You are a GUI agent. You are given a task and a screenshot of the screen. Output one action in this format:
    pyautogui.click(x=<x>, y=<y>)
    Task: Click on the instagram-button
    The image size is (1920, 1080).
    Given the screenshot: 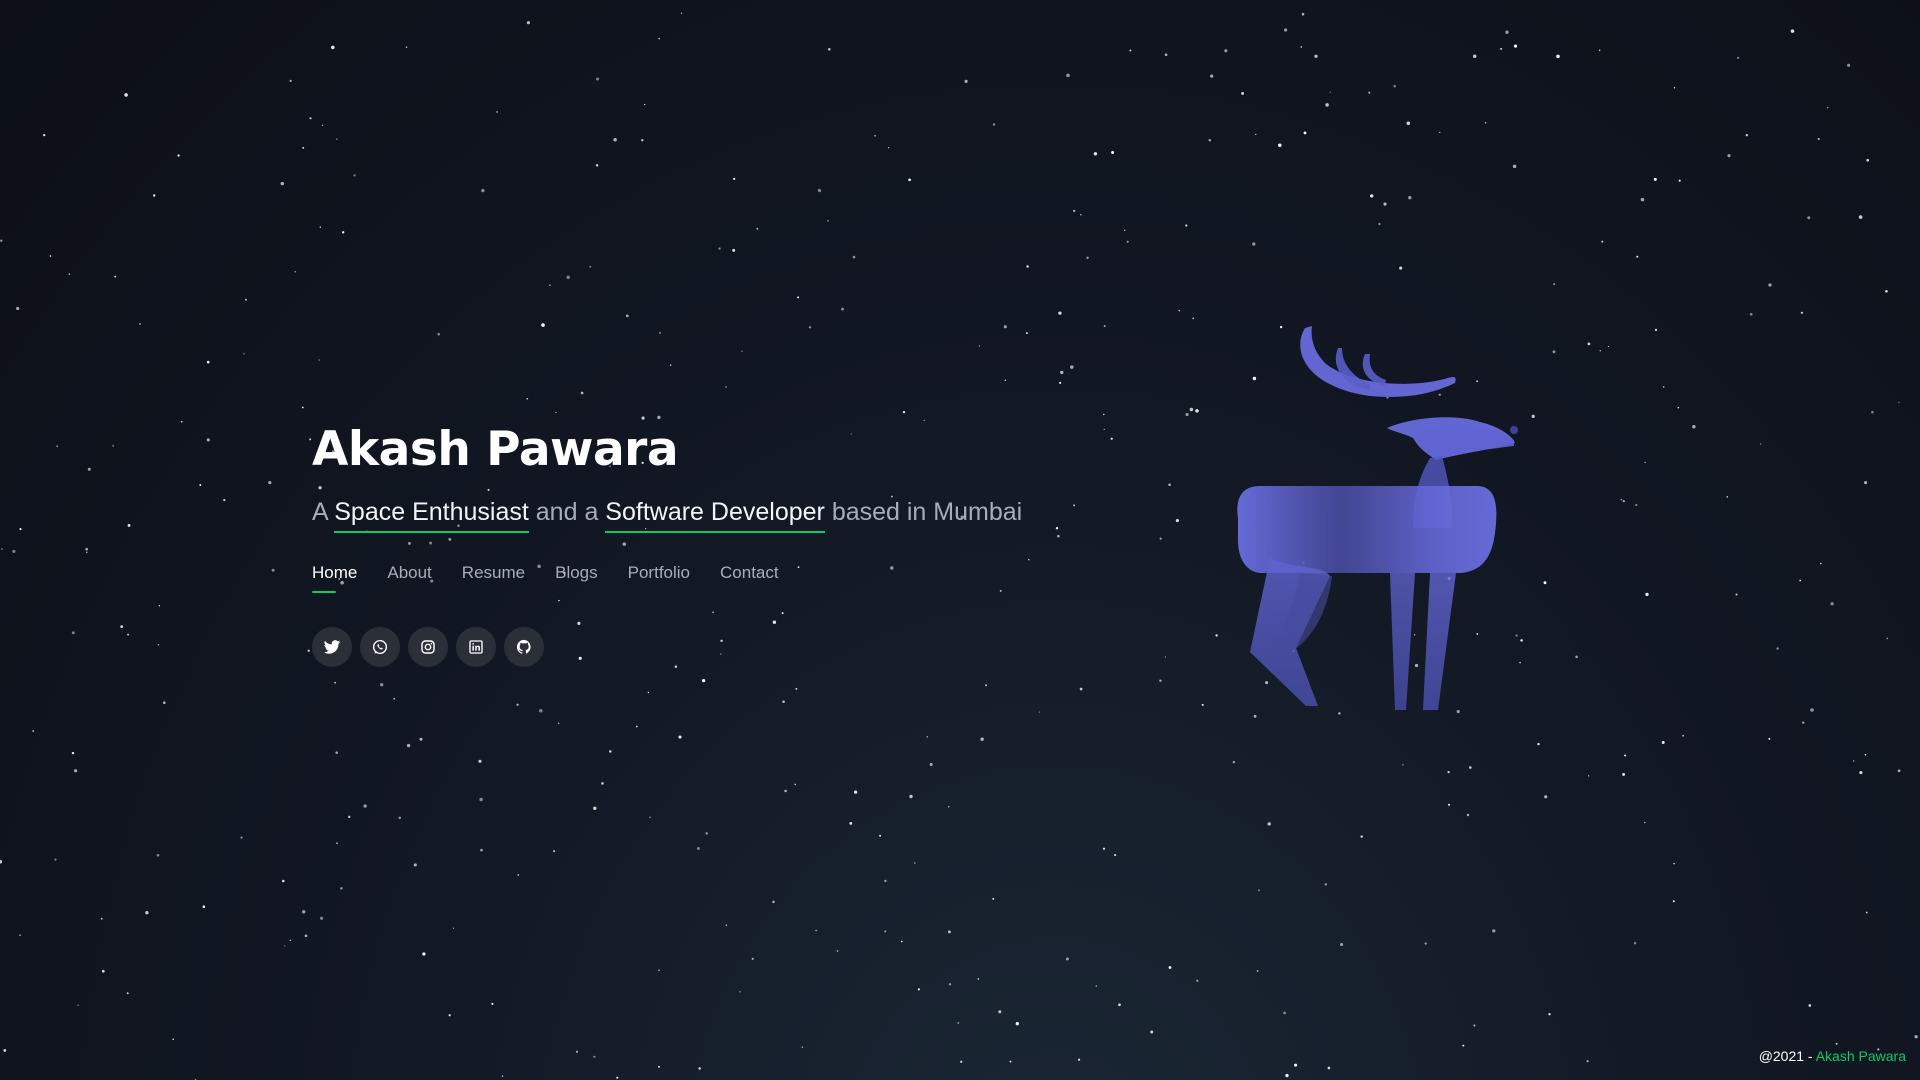 What is the action you would take?
    pyautogui.click(x=428, y=647)
    